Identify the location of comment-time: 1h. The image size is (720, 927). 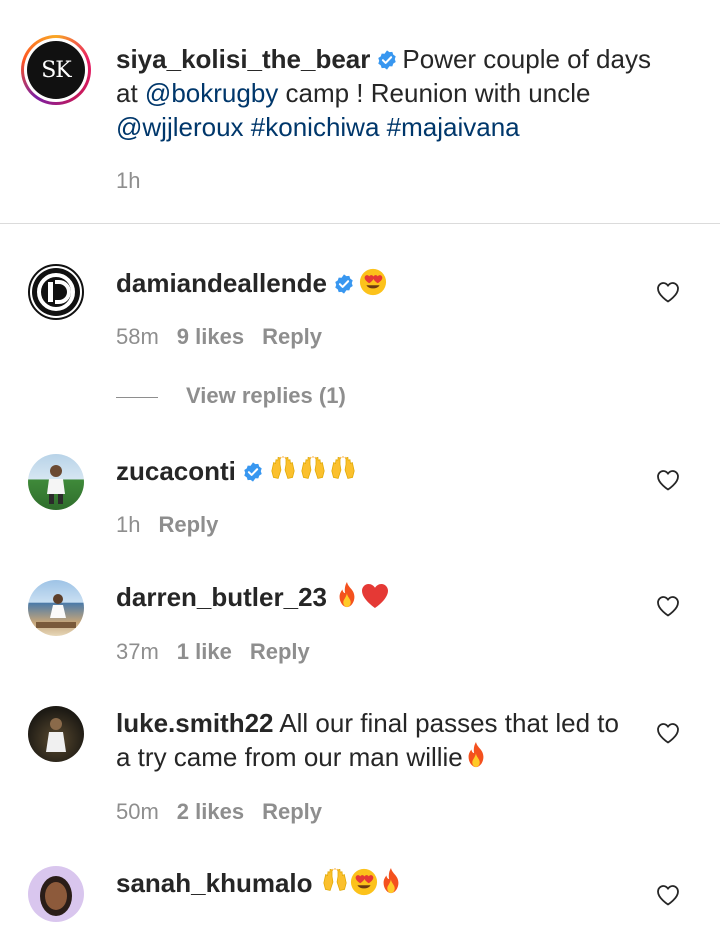
(128, 524).